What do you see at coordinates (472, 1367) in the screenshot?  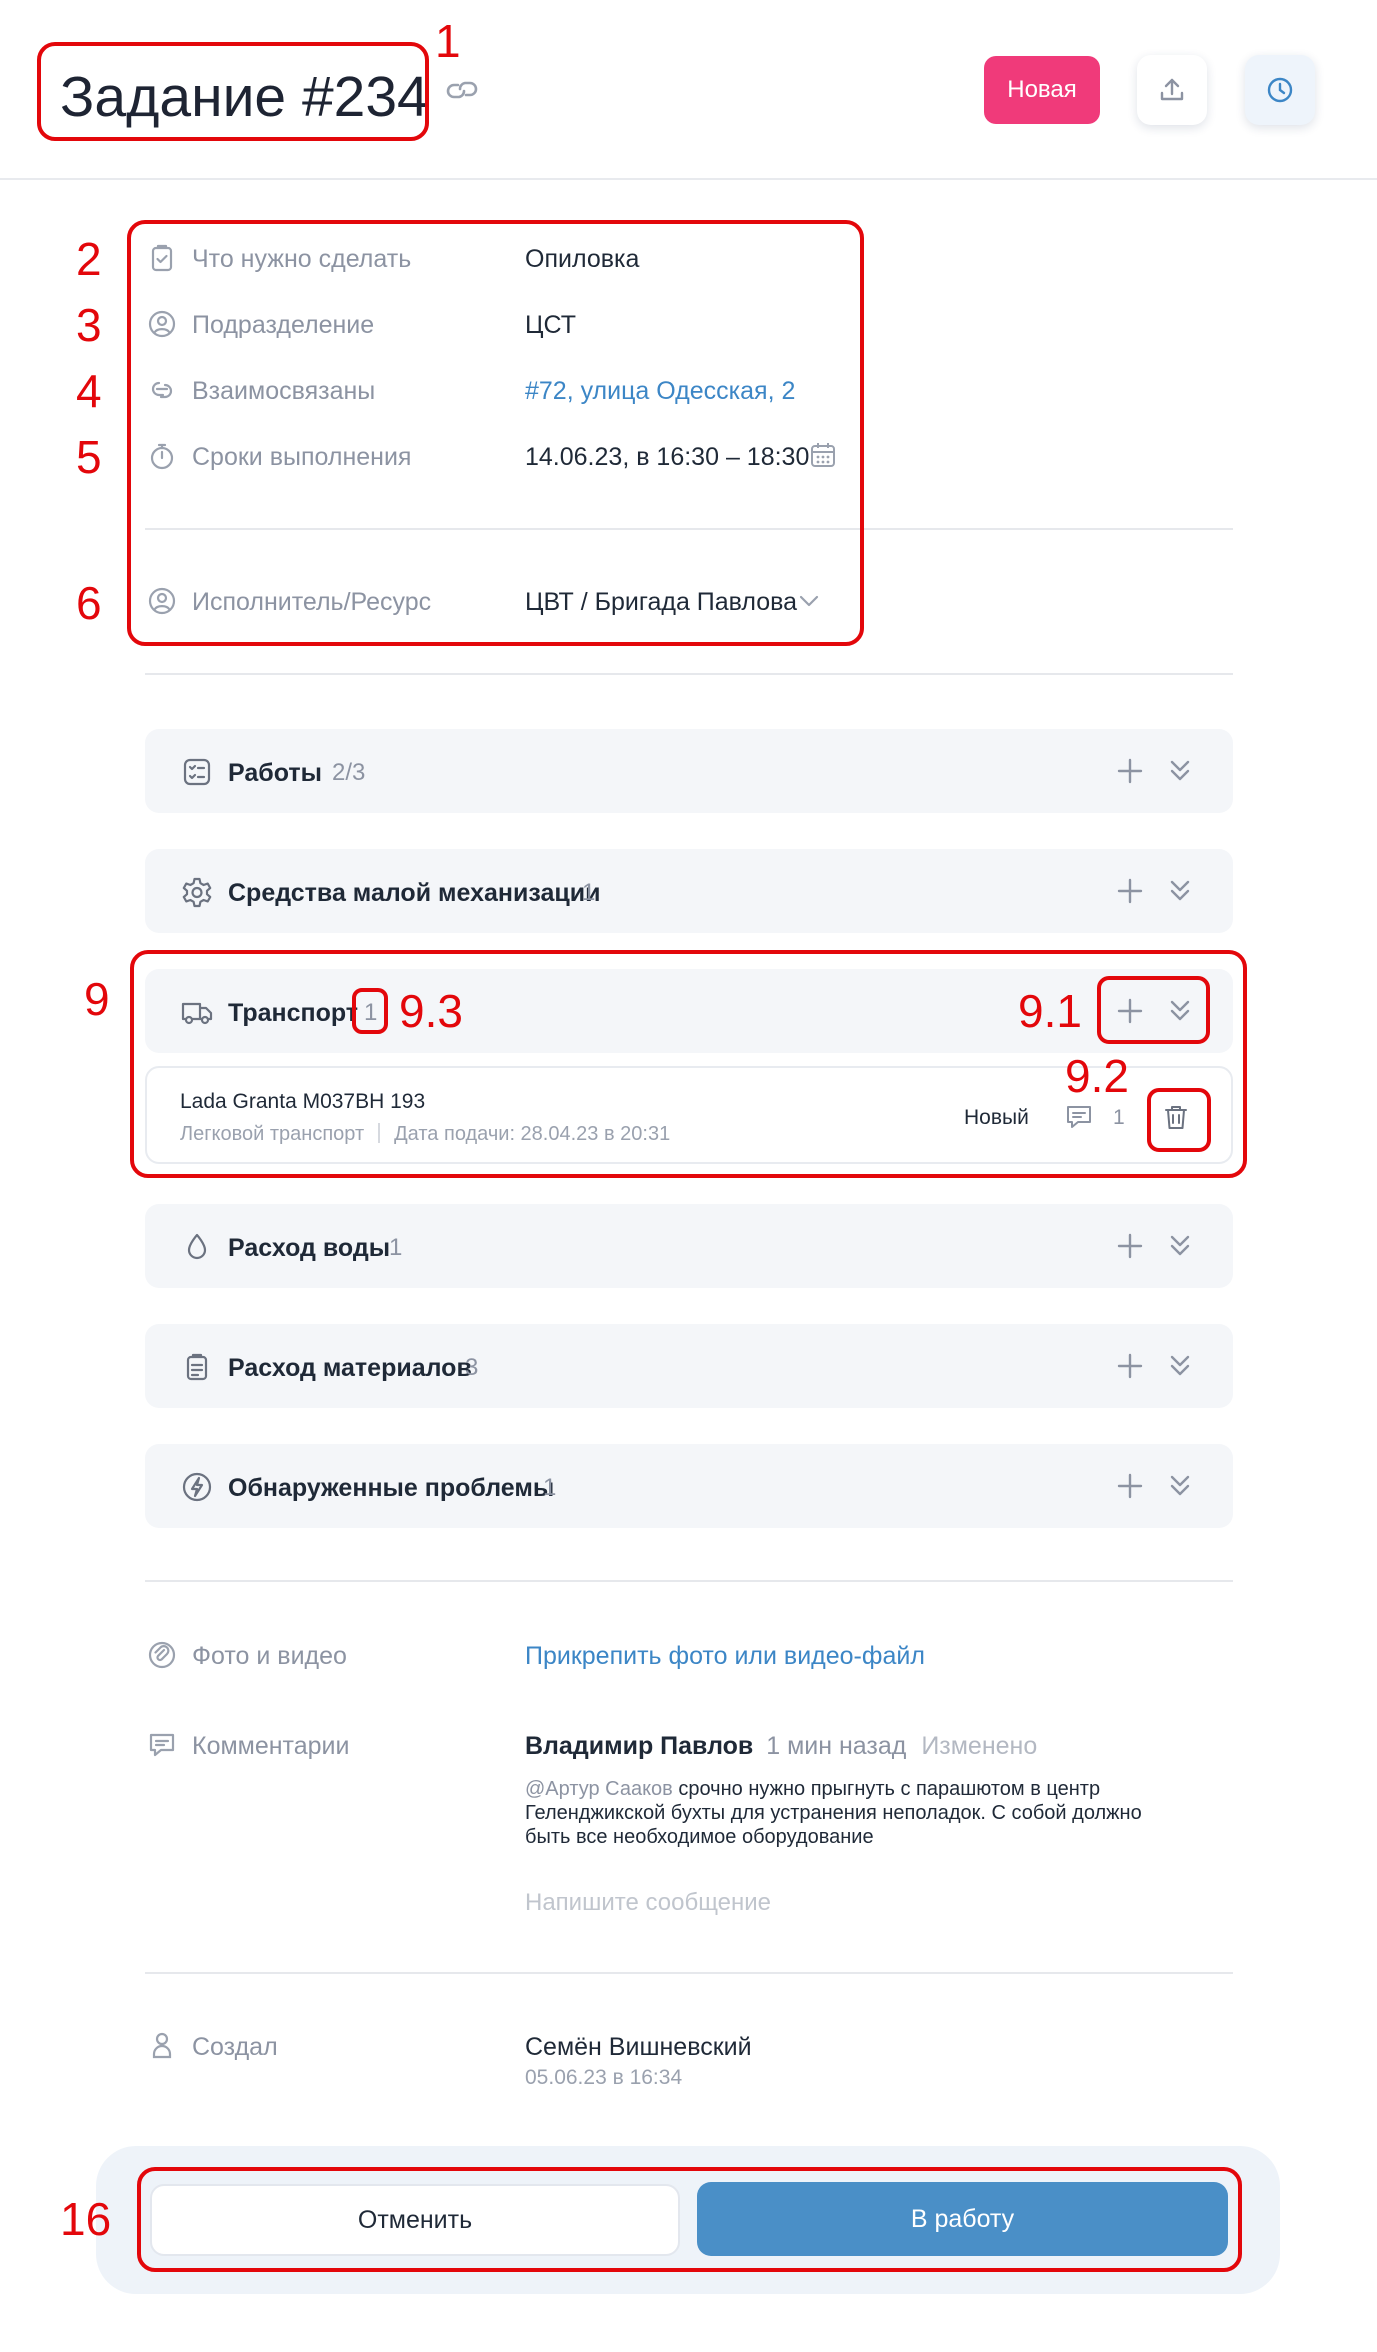 I see `section-materials-count: 3` at bounding box center [472, 1367].